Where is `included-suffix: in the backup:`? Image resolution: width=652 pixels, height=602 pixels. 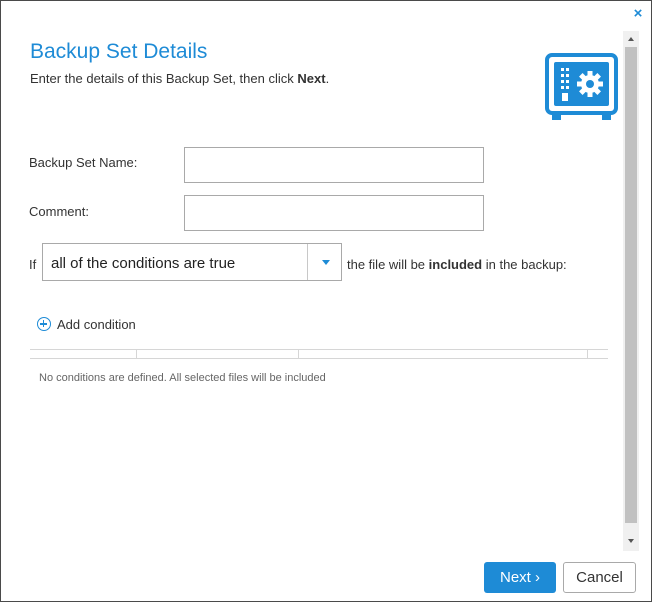 included-suffix: in the backup: is located at coordinates (524, 264).